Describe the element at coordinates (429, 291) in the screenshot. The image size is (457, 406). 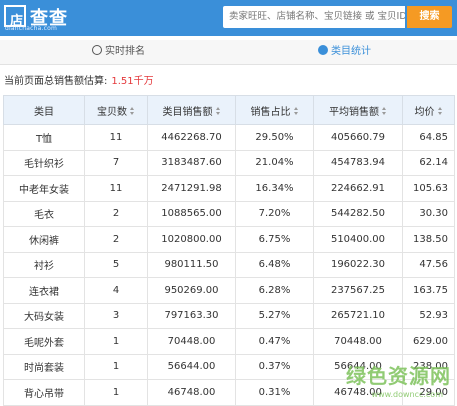
I see `cell-avg-price: 163.75` at that location.